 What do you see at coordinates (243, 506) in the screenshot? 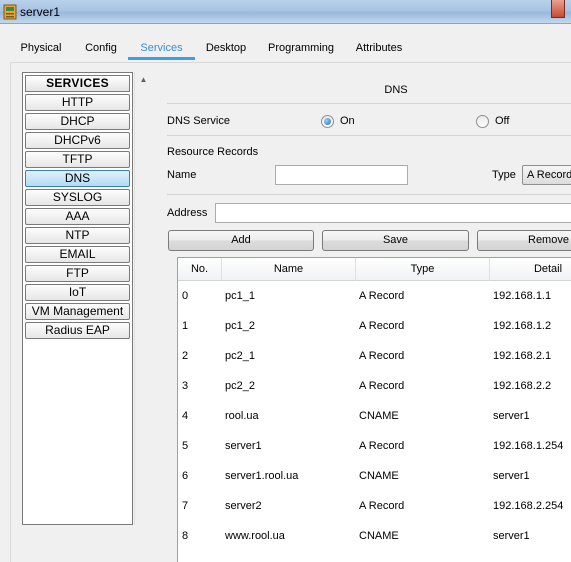
I see `cell-name: server2` at bounding box center [243, 506].